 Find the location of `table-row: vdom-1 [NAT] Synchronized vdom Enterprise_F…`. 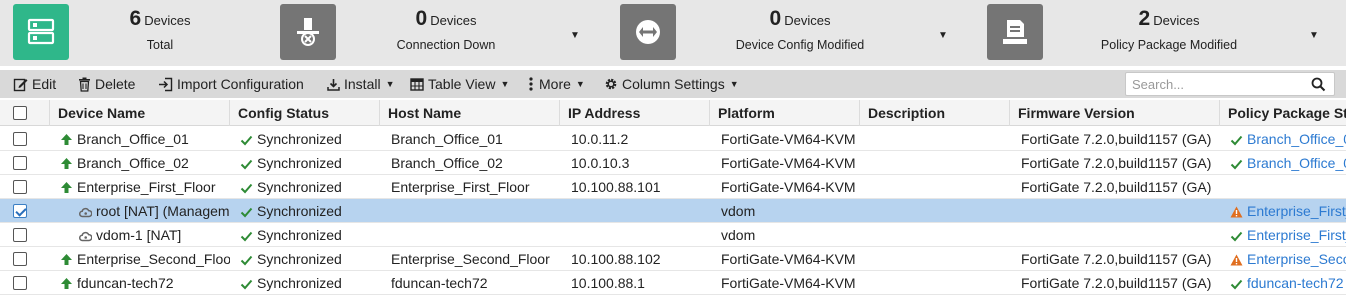

table-row: vdom-1 [NAT] Synchronized vdom Enterprise_F… is located at coordinates (673, 235).